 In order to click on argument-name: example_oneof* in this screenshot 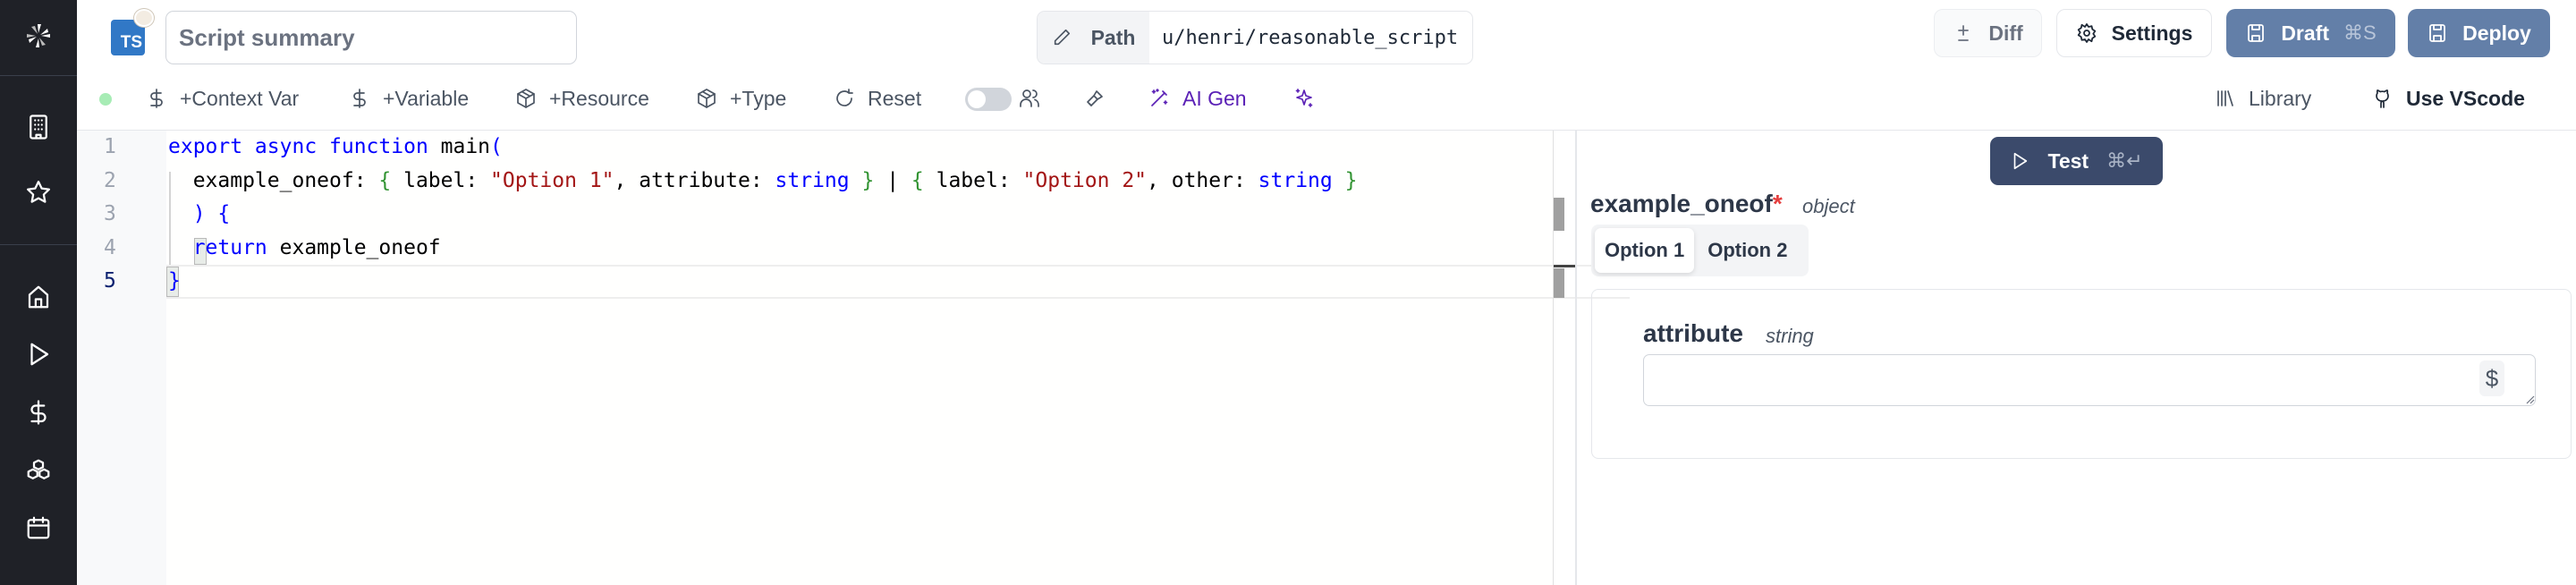, I will do `click(1686, 204)`.